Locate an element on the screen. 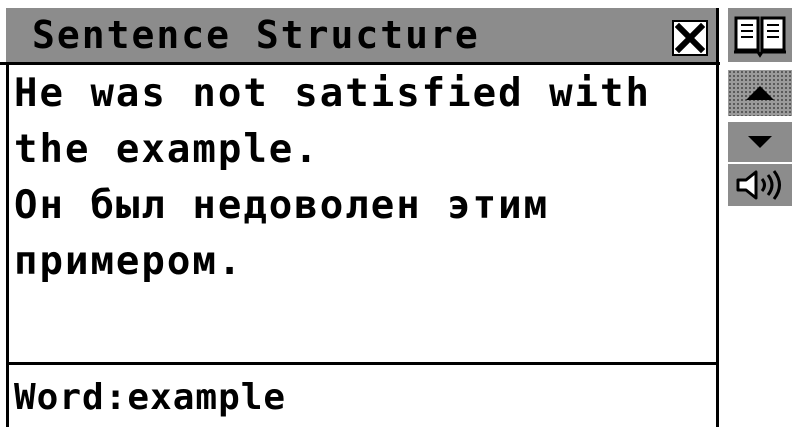 This screenshot has height=427, width=797. book-icon is located at coordinates (760, 37).